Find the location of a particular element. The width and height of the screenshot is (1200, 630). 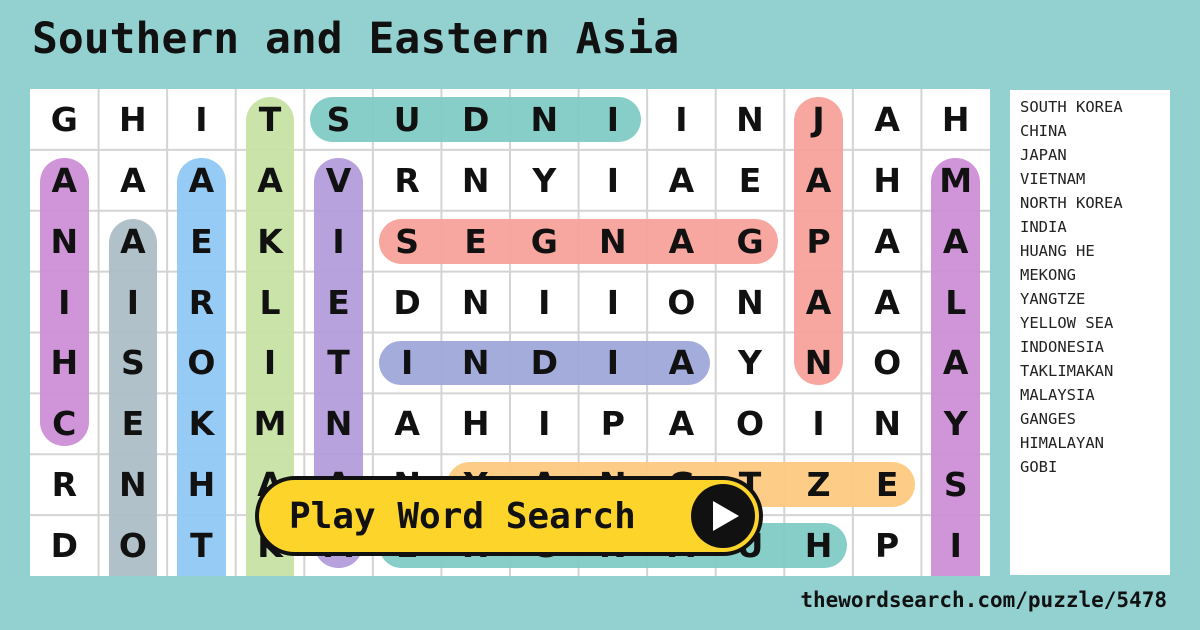

grid-cell: V is located at coordinates (338, 180).